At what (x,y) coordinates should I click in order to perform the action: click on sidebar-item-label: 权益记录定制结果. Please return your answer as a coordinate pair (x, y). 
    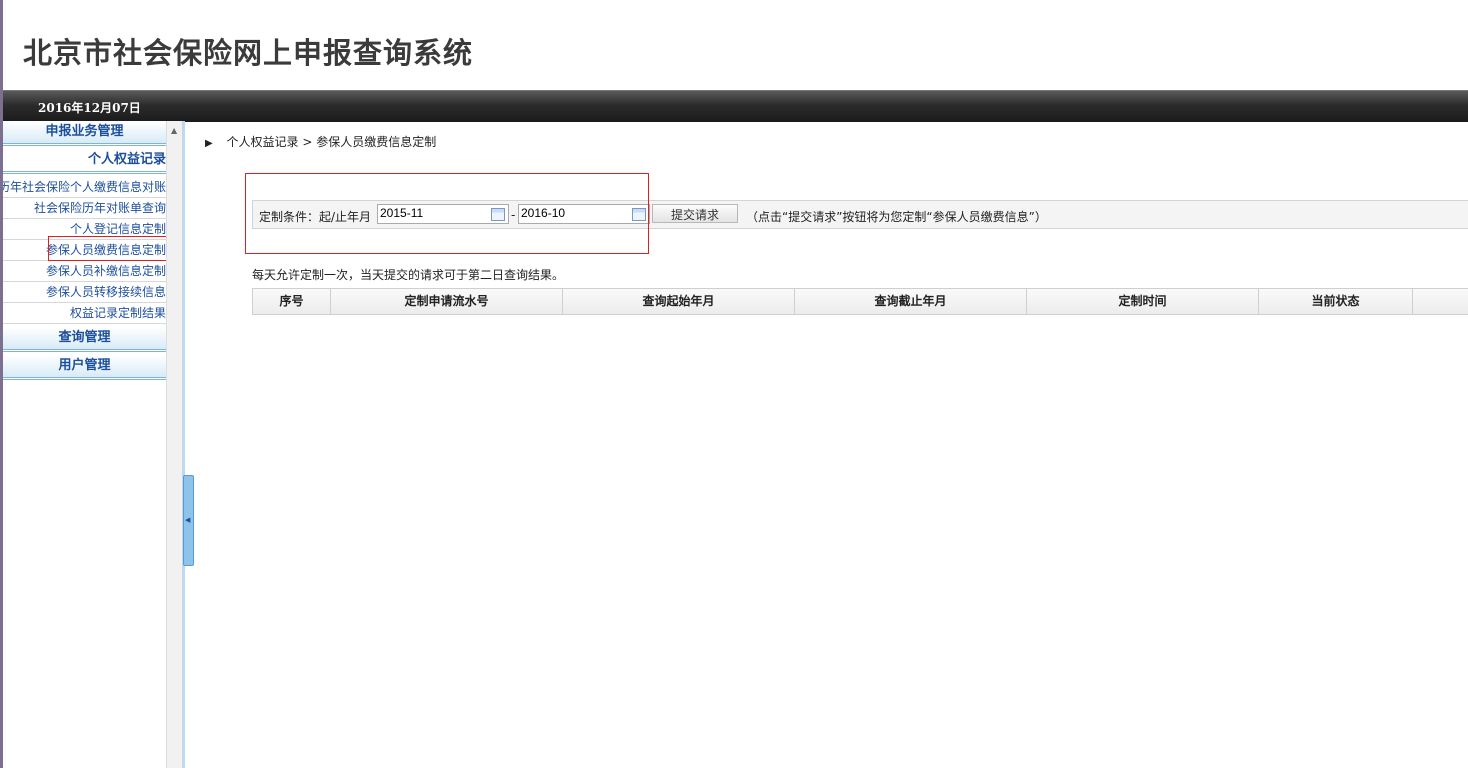
    Looking at the image, I should click on (117, 313).